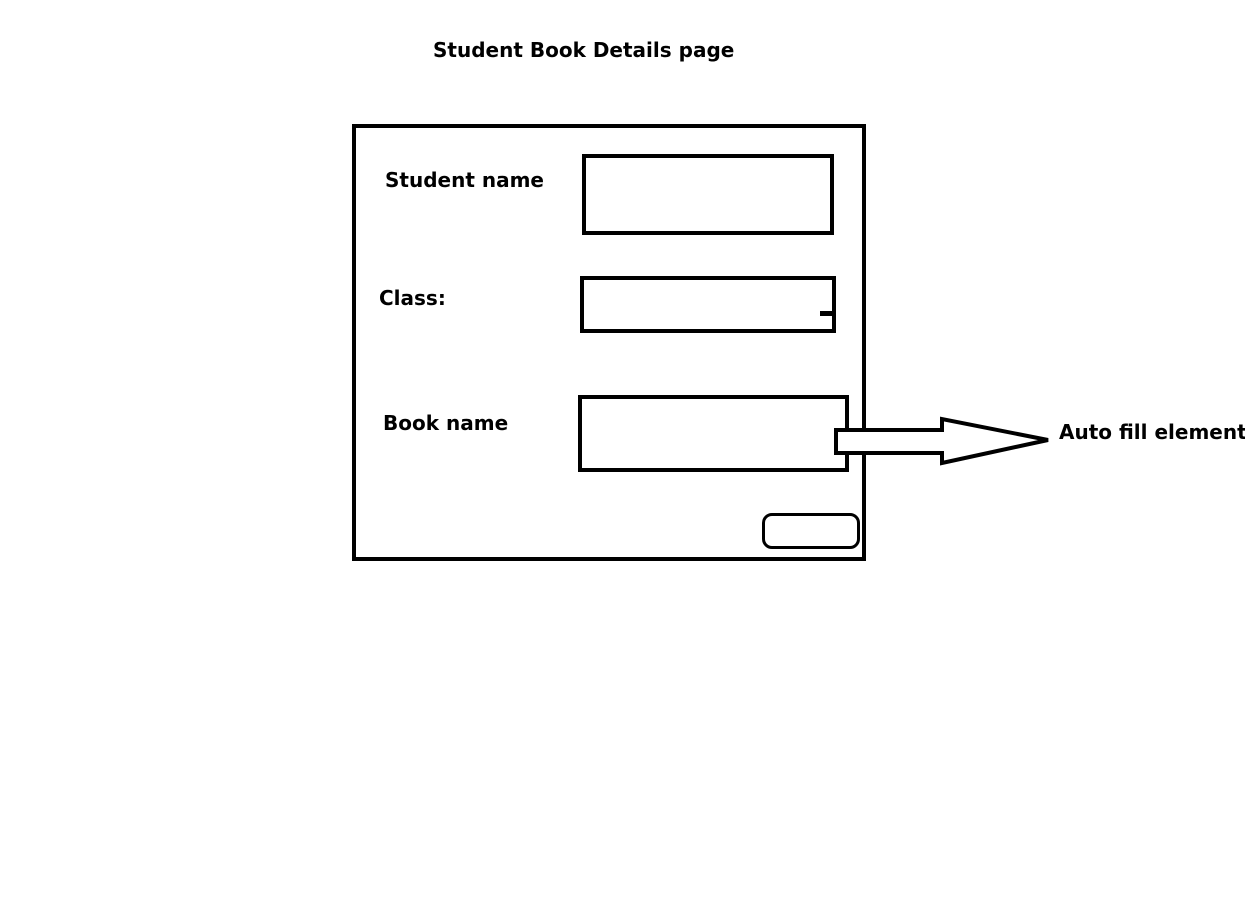  I want to click on student-name-label: Student name, so click(464, 180).